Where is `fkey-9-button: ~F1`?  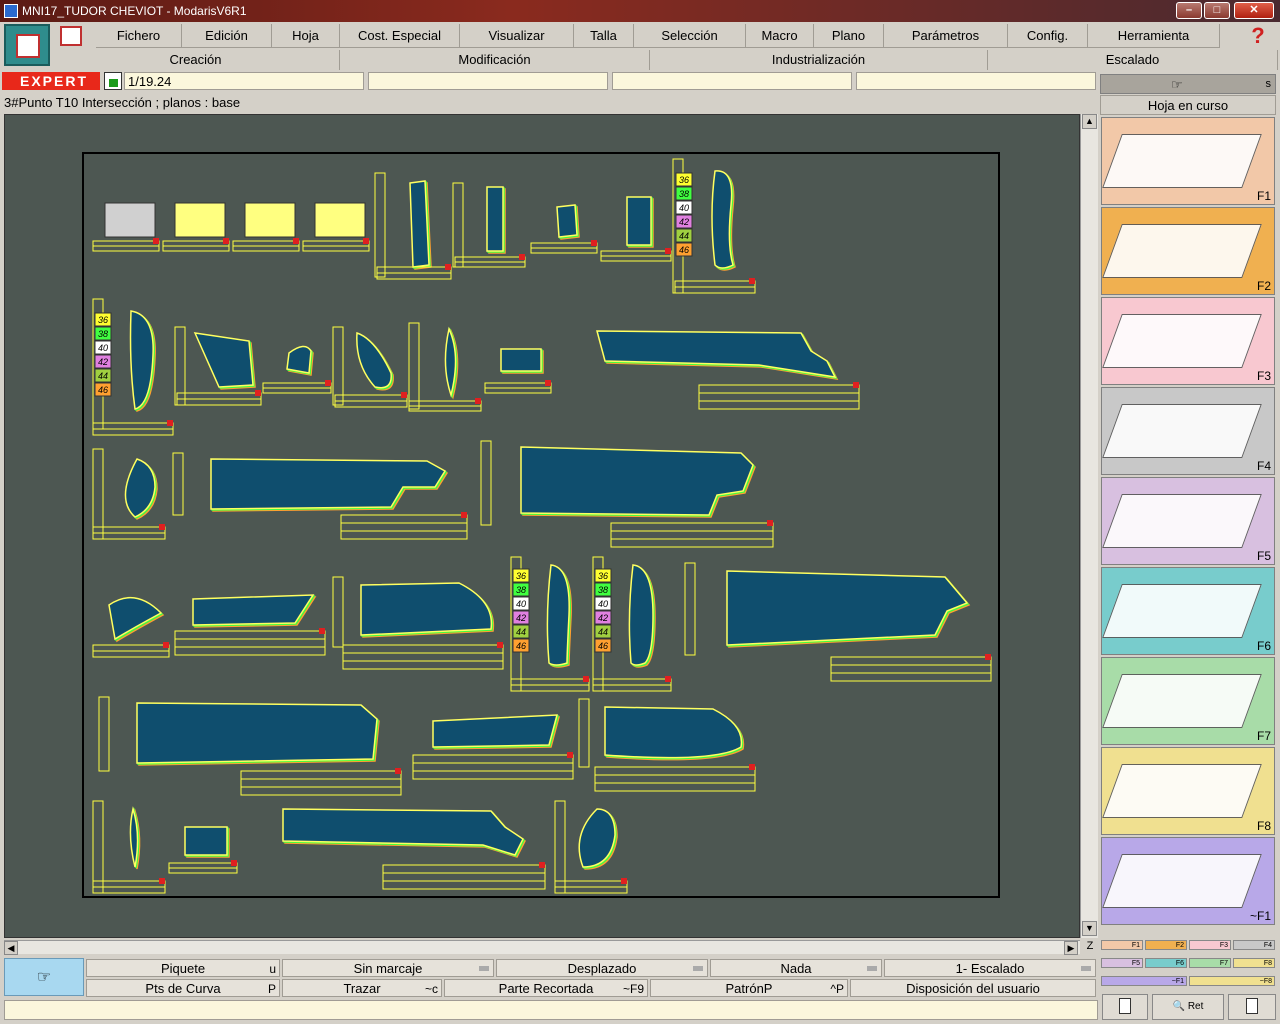
fkey-9-button: ~F1 is located at coordinates (1188, 881).